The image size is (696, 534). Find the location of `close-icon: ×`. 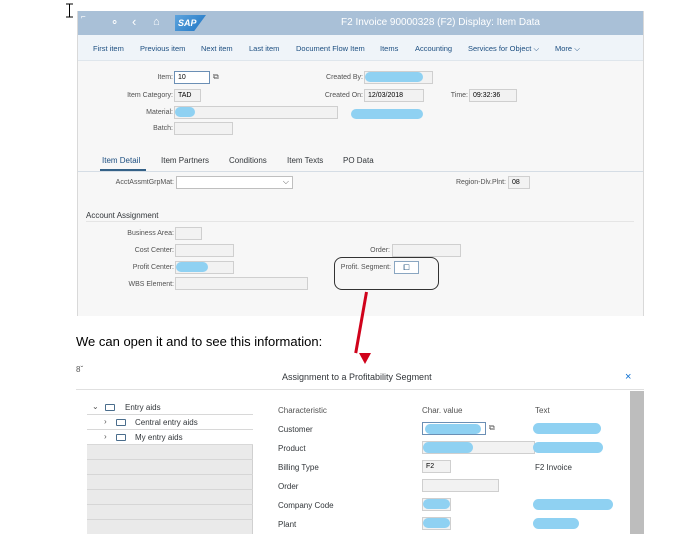

close-icon: × is located at coordinates (628, 377).